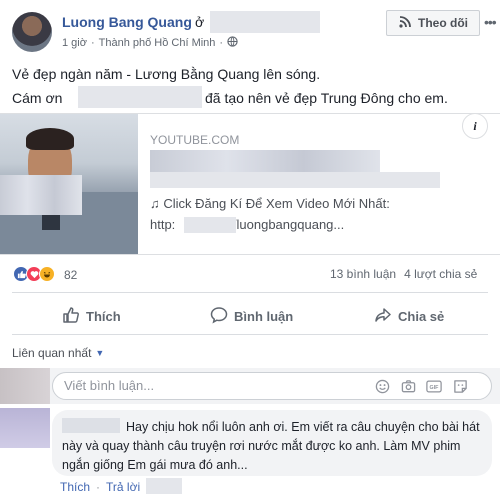  What do you see at coordinates (440, 274) in the screenshot?
I see `share-count: 4 lượt chia sẻ` at bounding box center [440, 274].